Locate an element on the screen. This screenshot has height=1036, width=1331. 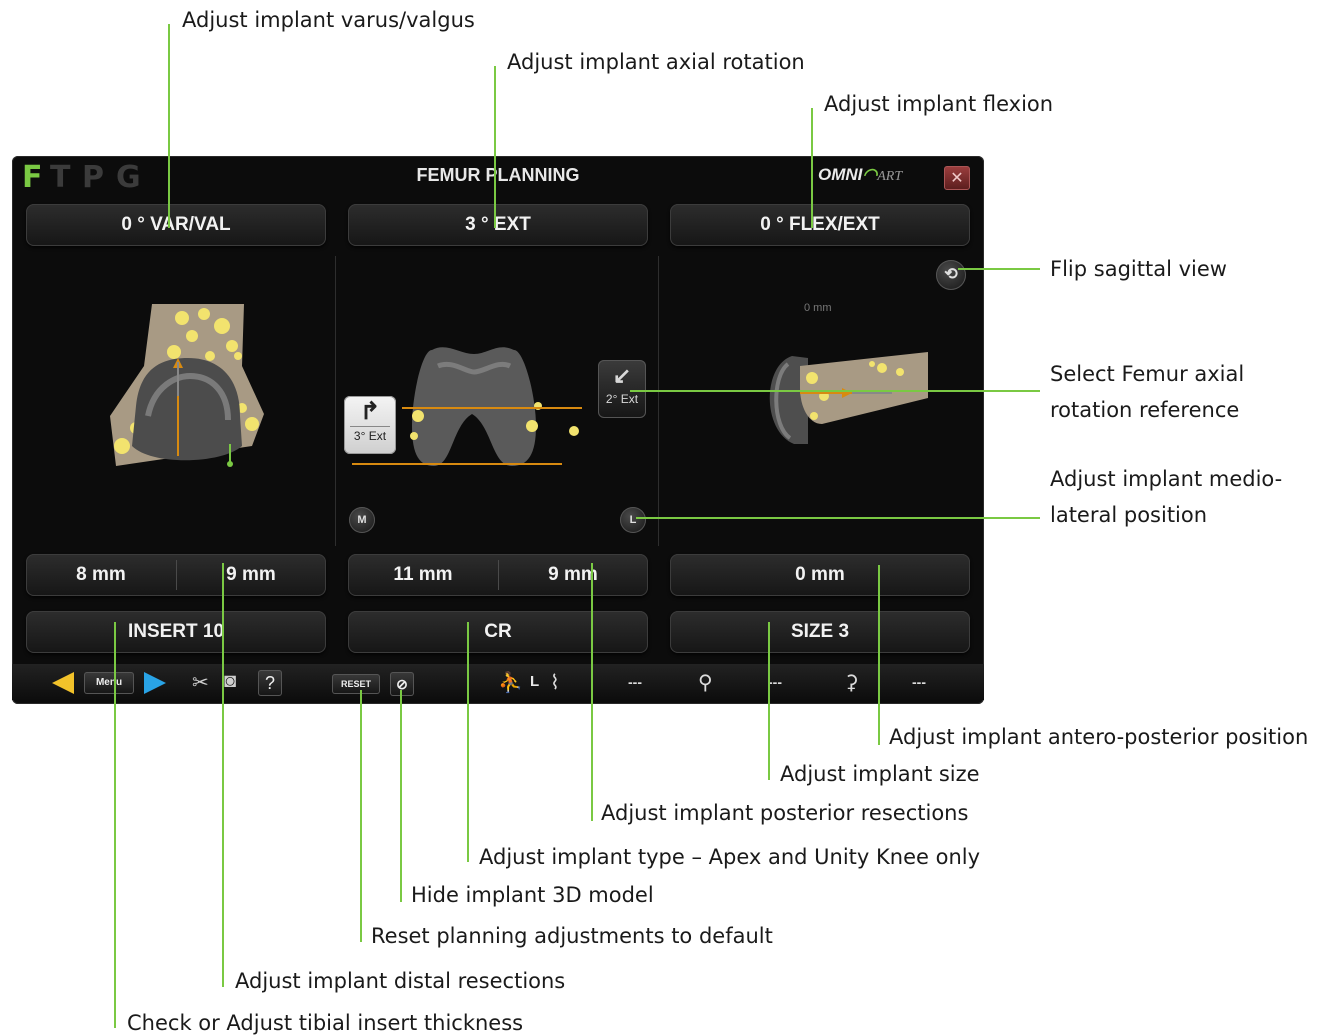
logo-suffix: ART is located at coordinates (890, 176).